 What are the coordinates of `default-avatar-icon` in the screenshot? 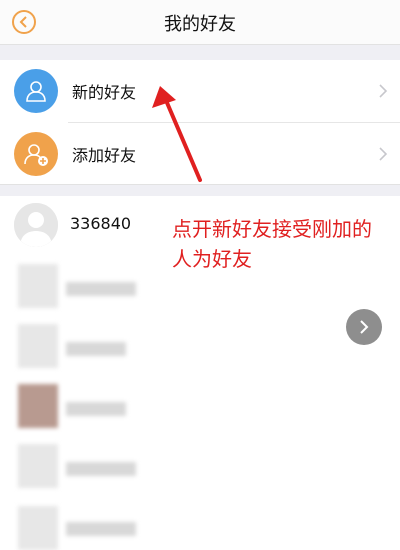 It's located at (36, 225).